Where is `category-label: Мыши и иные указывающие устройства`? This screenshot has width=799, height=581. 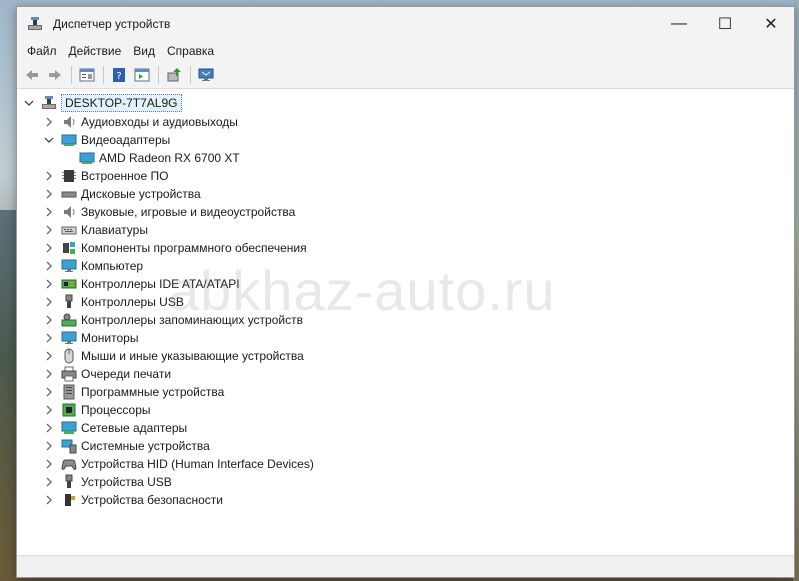
category-label: Мыши и иные указывающие устройства is located at coordinates (192, 356).